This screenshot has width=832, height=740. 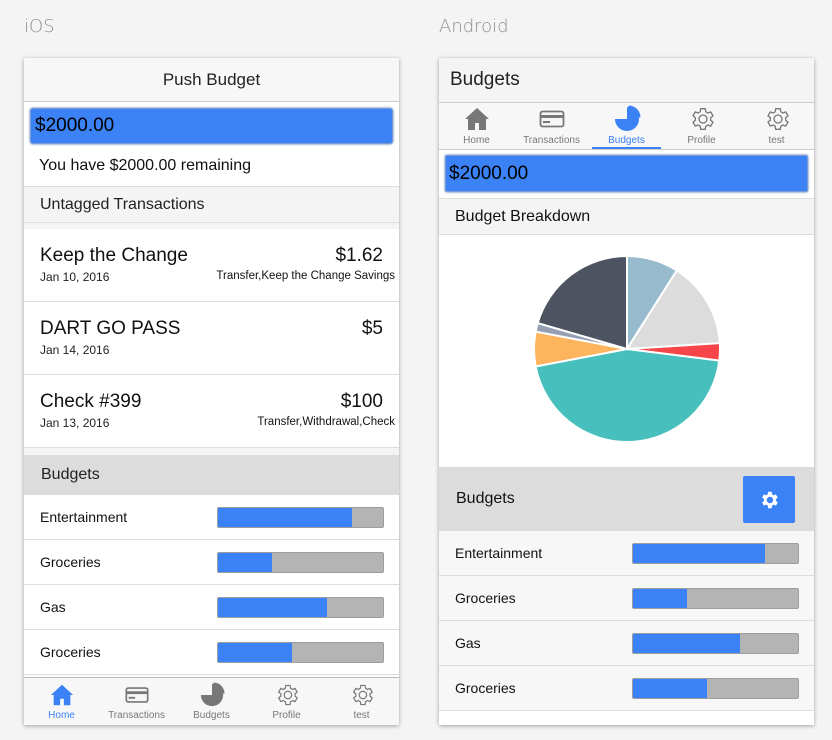 I want to click on page-title: Budgets, so click(x=626, y=80).